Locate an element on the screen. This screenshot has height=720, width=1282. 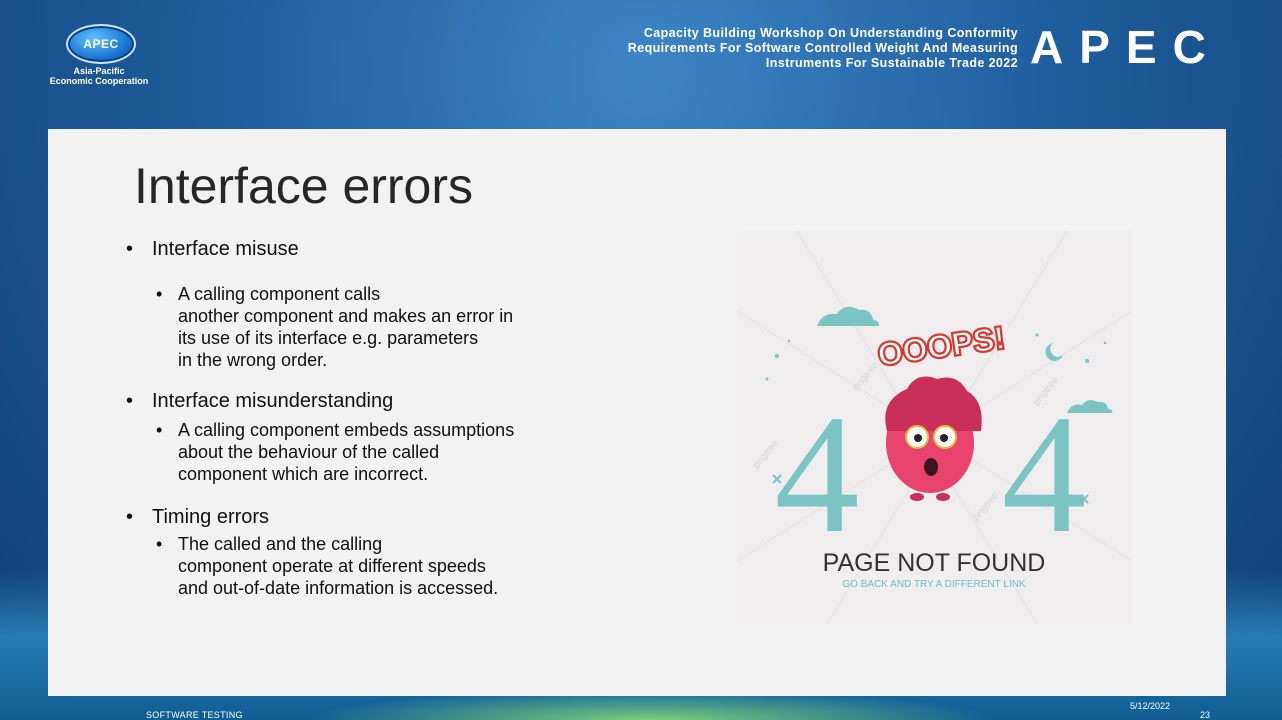
sub-bullet-line: about the behaviour of the called is located at coordinates (309, 452).